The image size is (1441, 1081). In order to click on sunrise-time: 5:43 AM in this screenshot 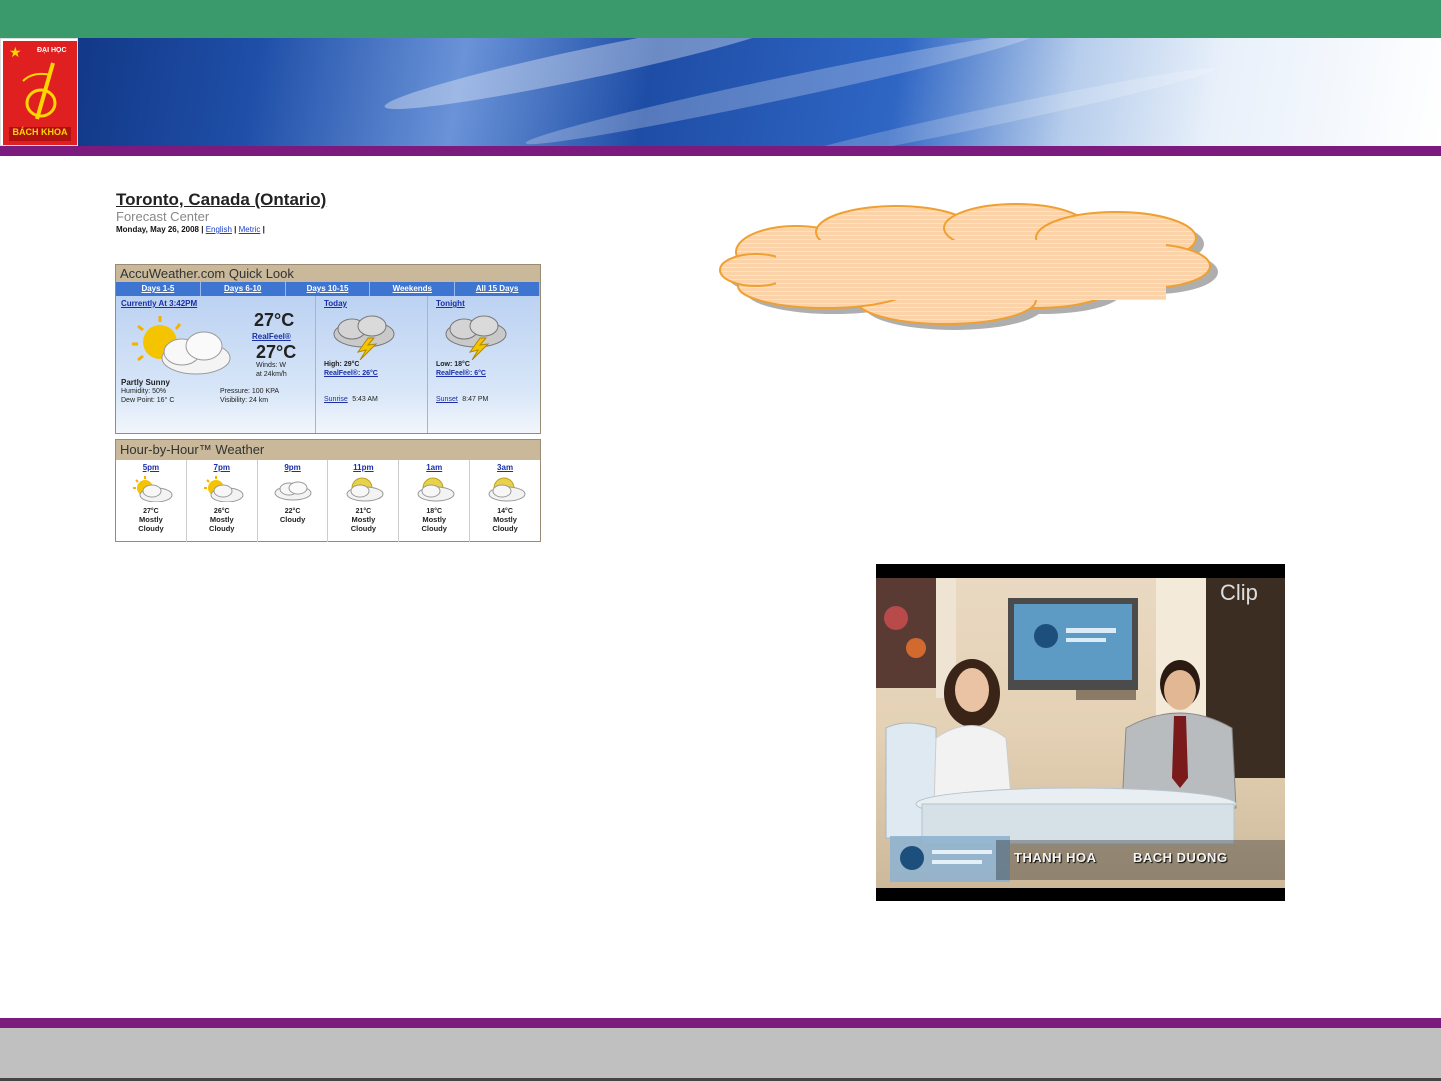, I will do `click(365, 399)`.